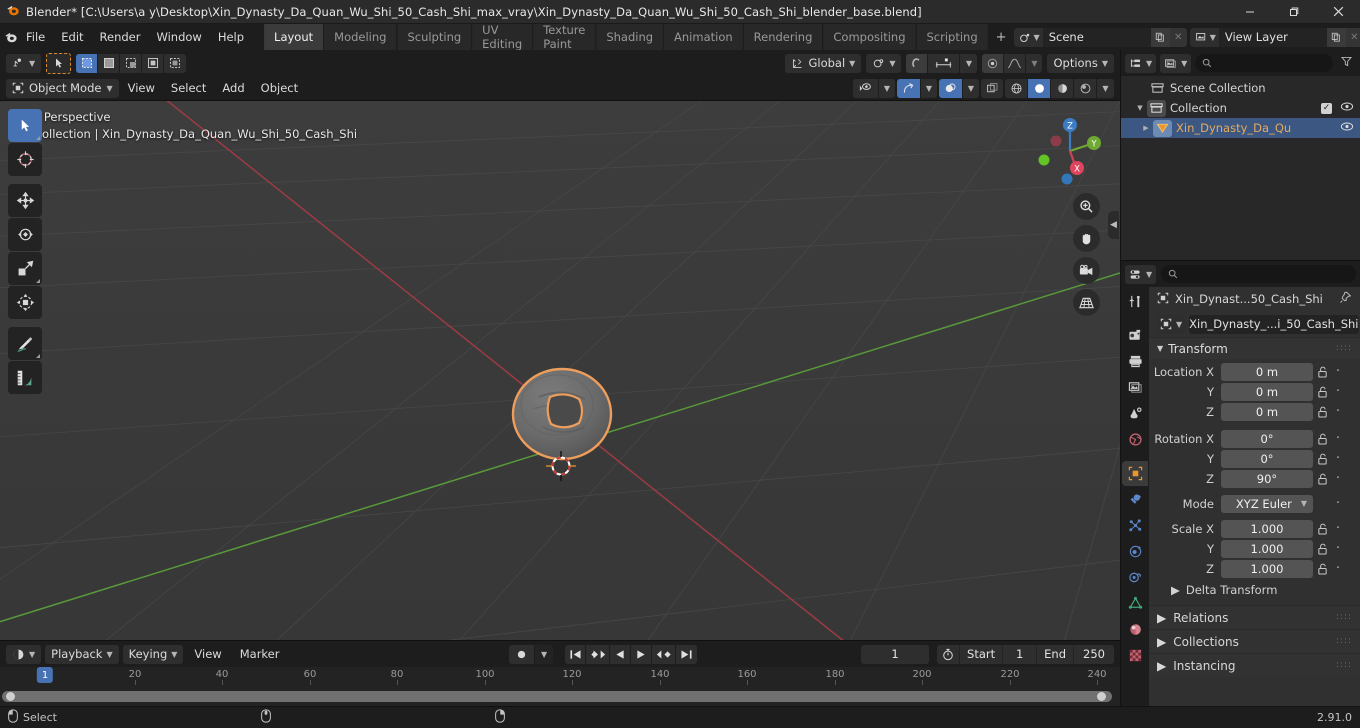  Describe the element at coordinates (560, 696) in the screenshot. I see `timeline-horizontal-scrollbar` at that location.